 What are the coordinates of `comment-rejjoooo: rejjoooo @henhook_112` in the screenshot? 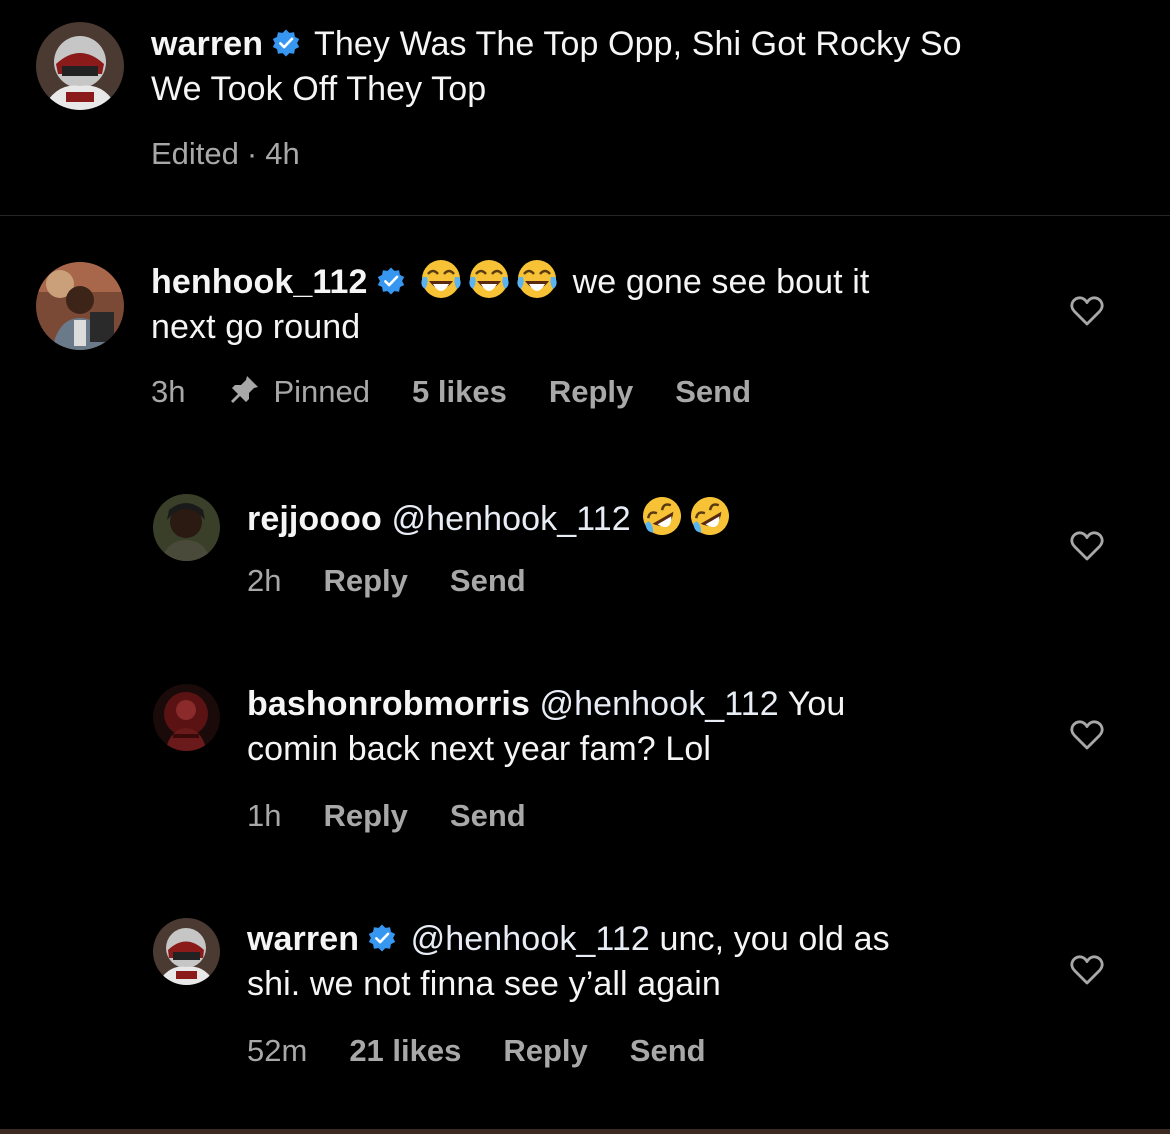 It's located at (647, 518).